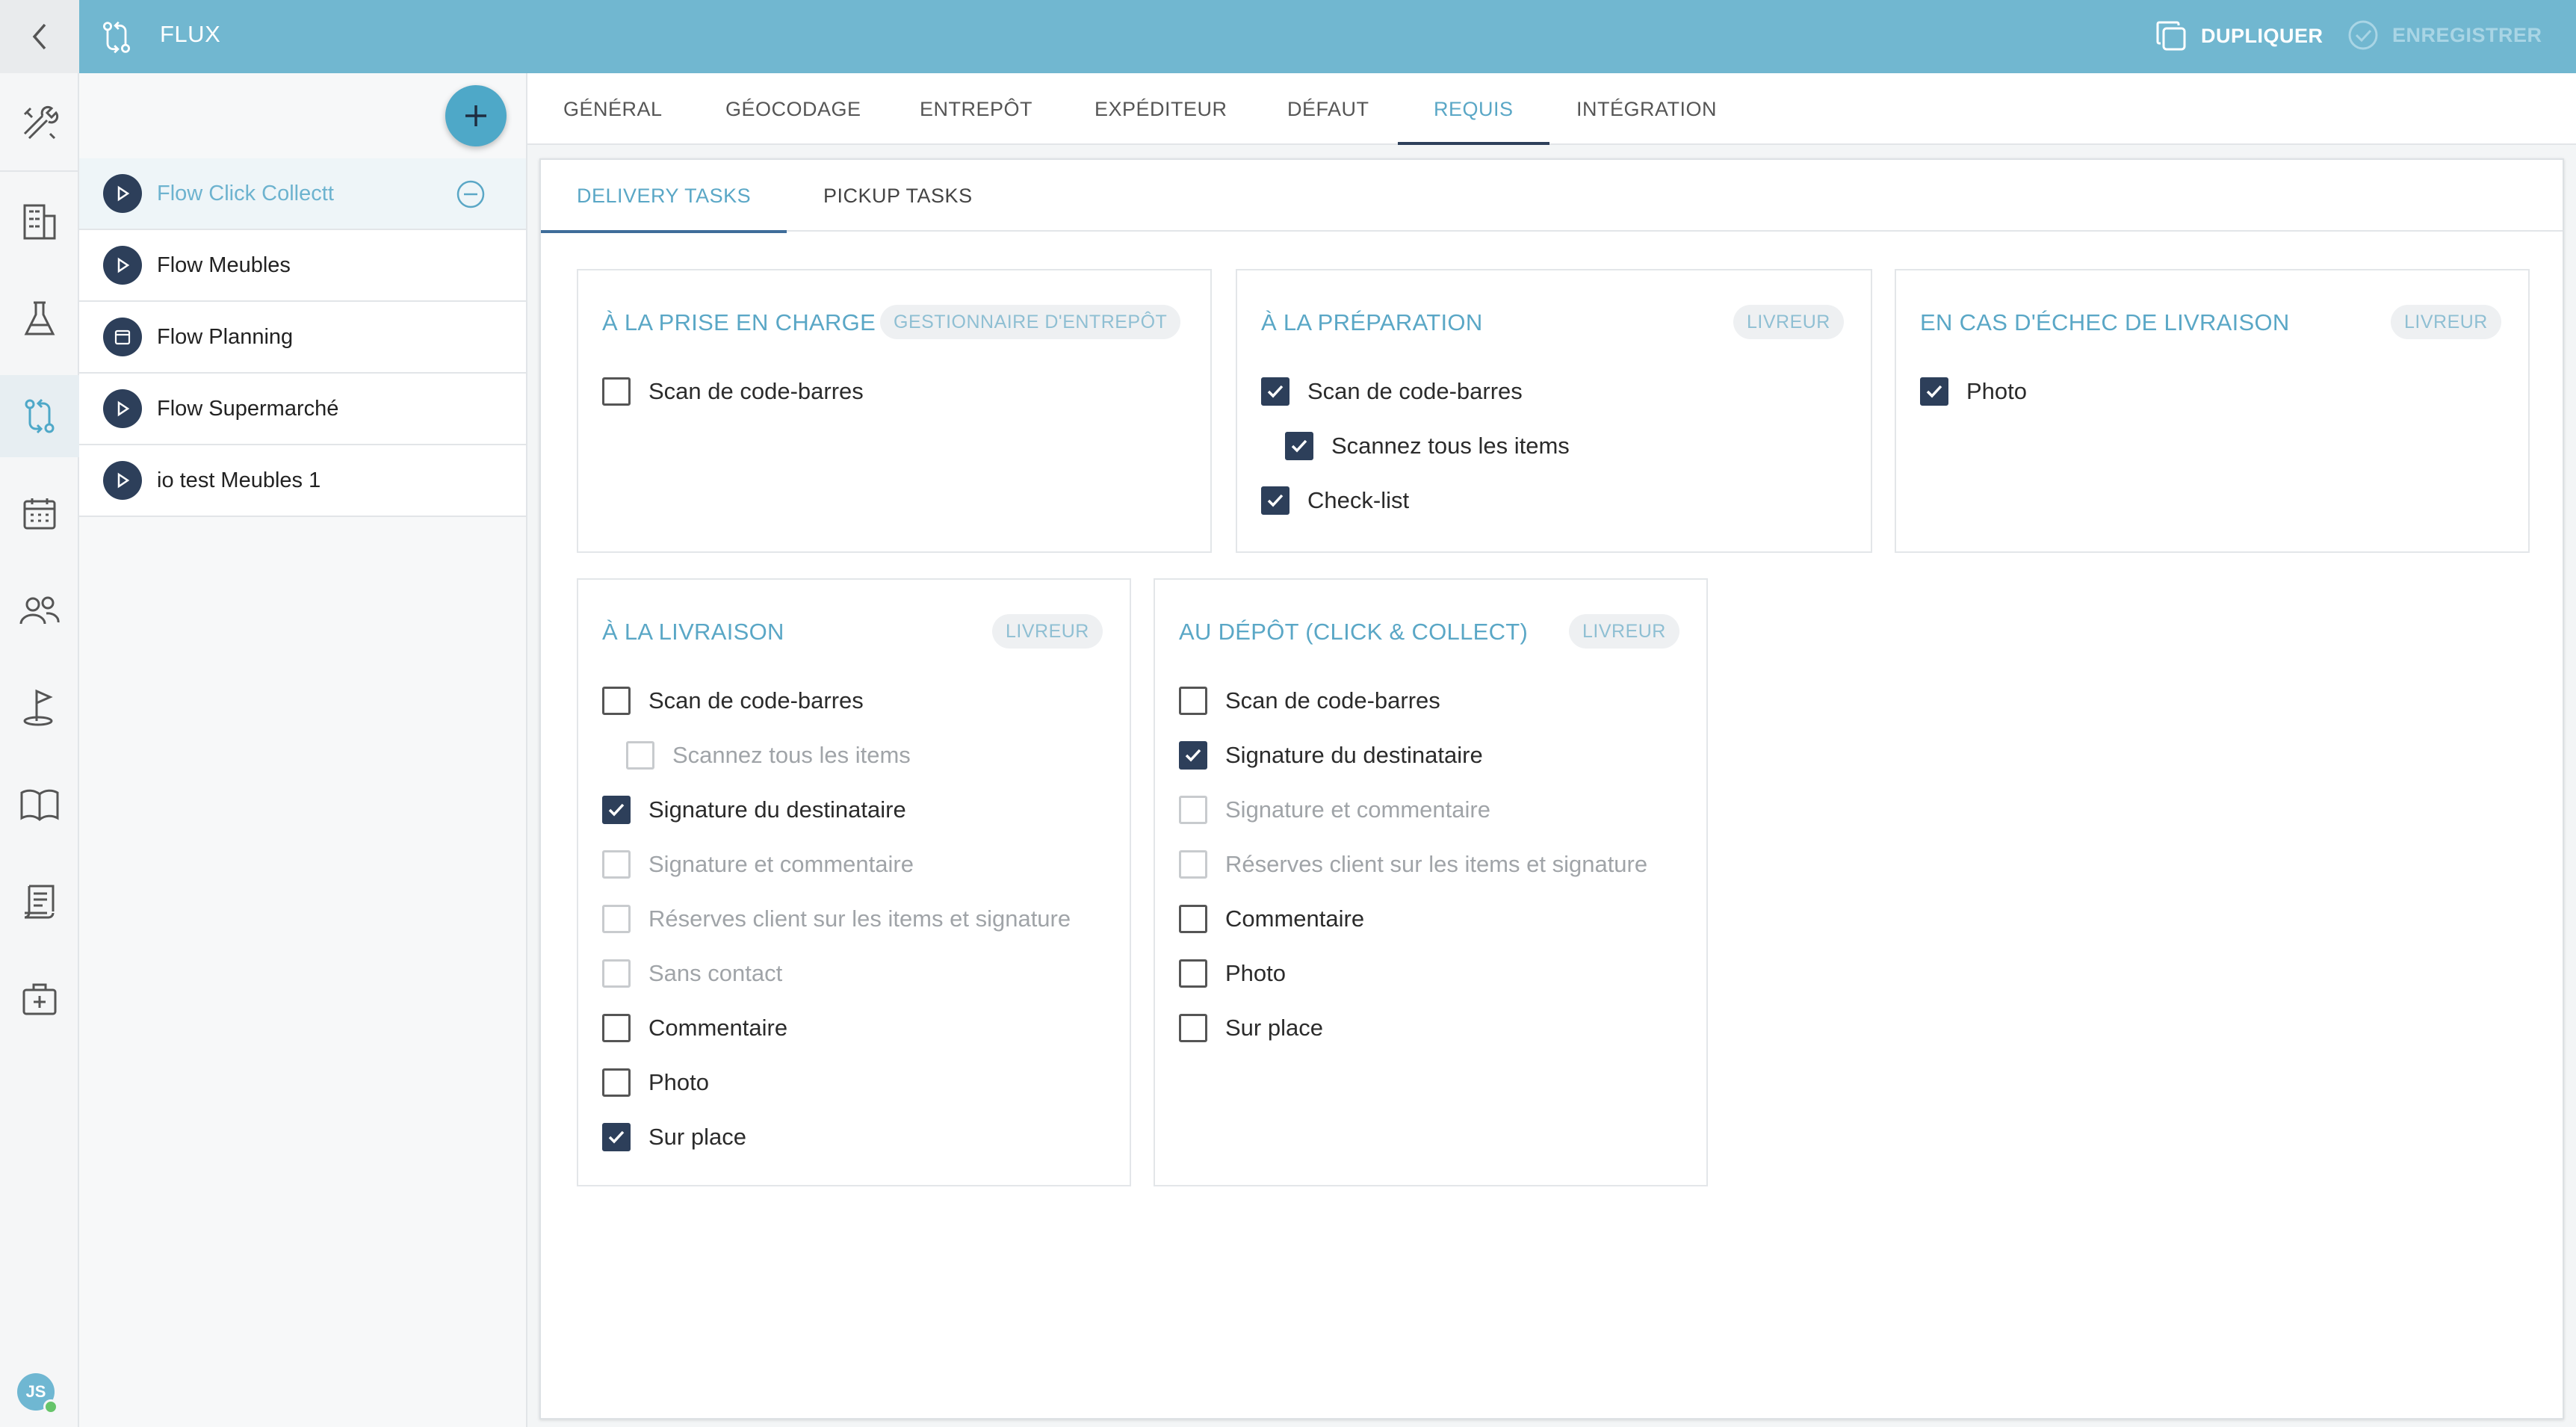 The height and width of the screenshot is (1427, 2576). Describe the element at coordinates (697, 1137) in the screenshot. I see `option-label: Sur place` at that location.